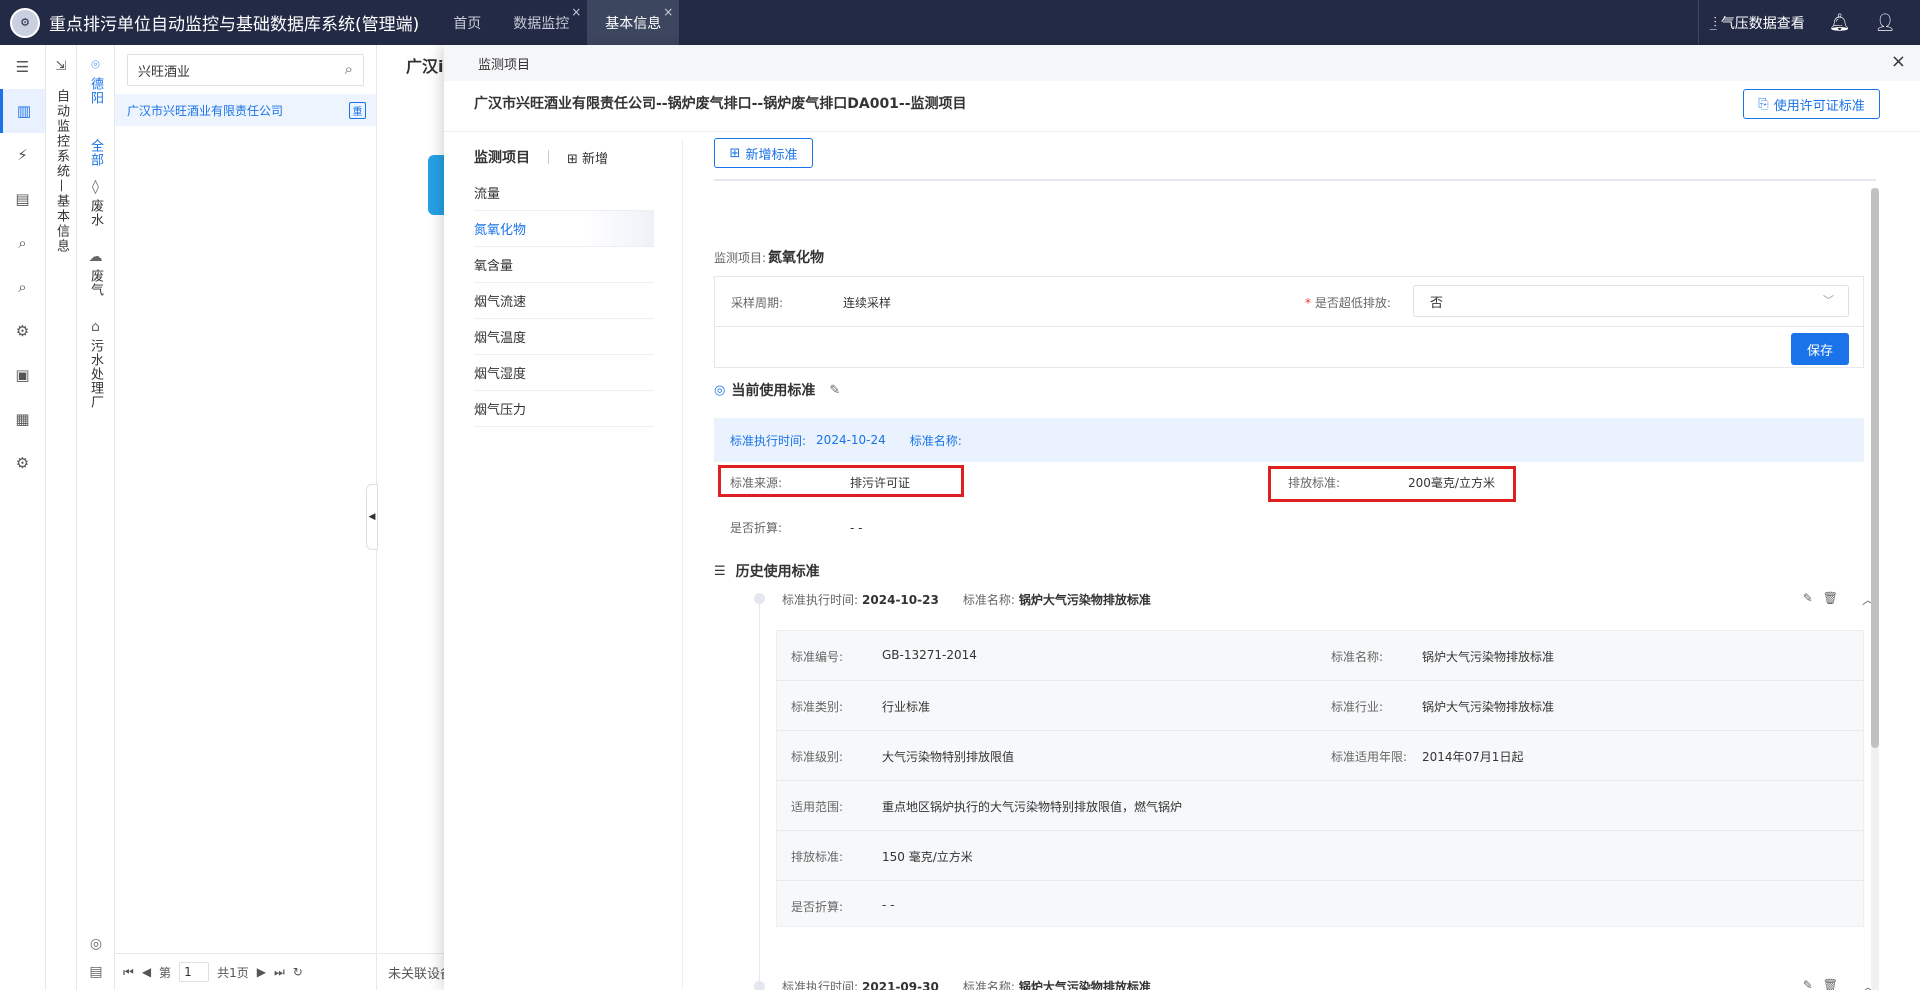 Image resolution: width=1920 pixels, height=990 pixels. What do you see at coordinates (372, 517) in the screenshot?
I see `collapse-handle-icon: ◀` at bounding box center [372, 517].